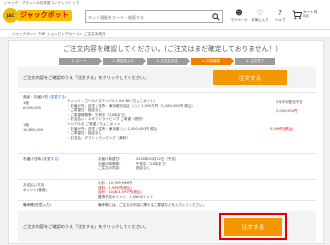  I want to click on search-box, so click(154, 16).